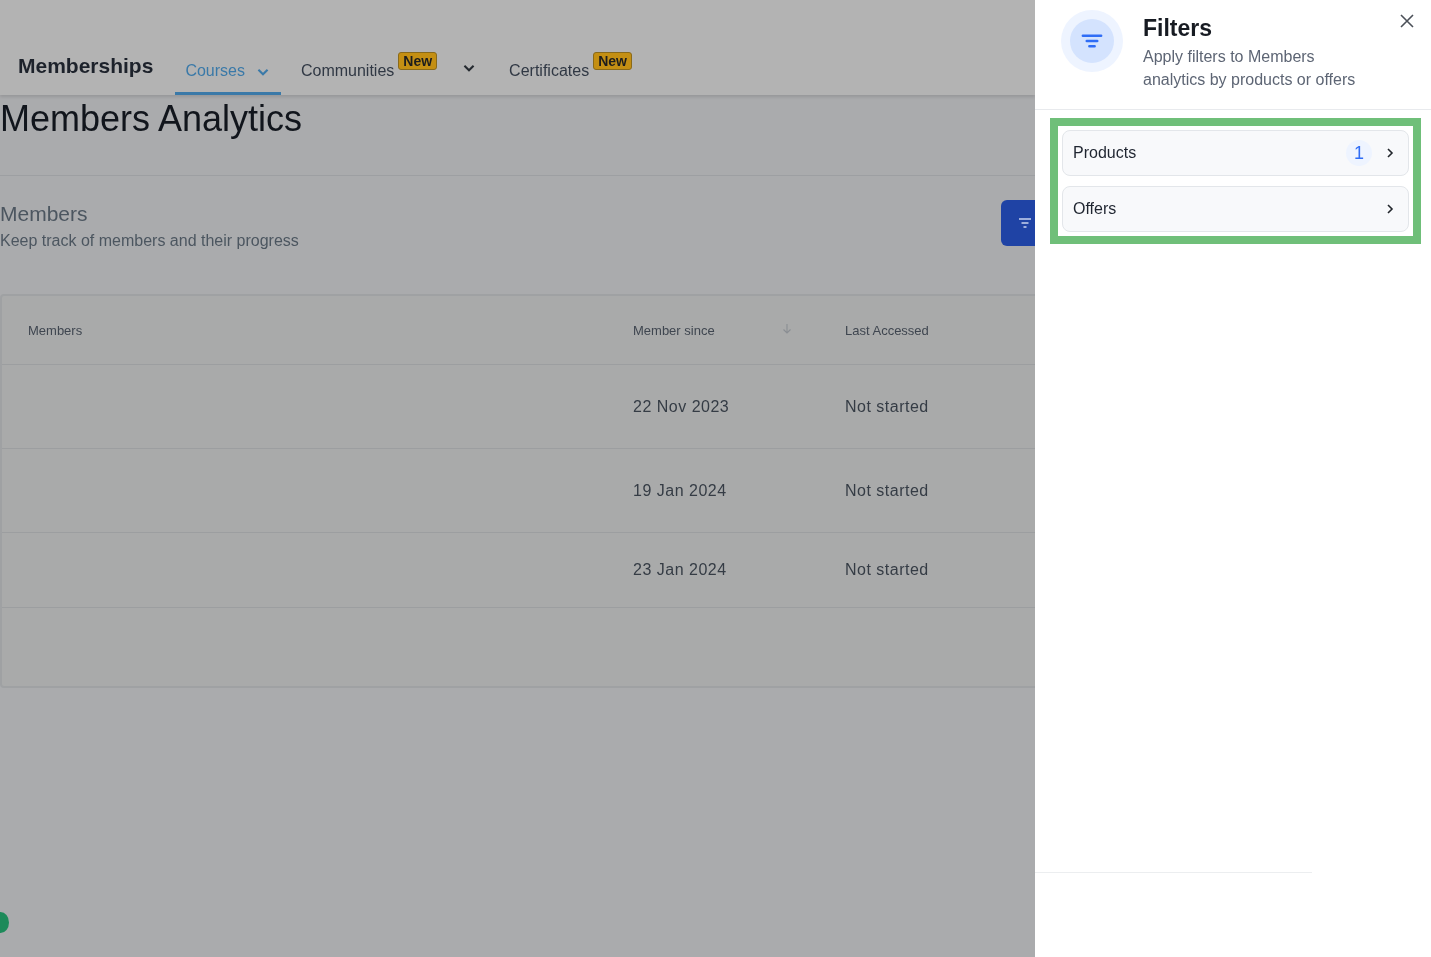  I want to click on filter-button, so click(1018, 223).